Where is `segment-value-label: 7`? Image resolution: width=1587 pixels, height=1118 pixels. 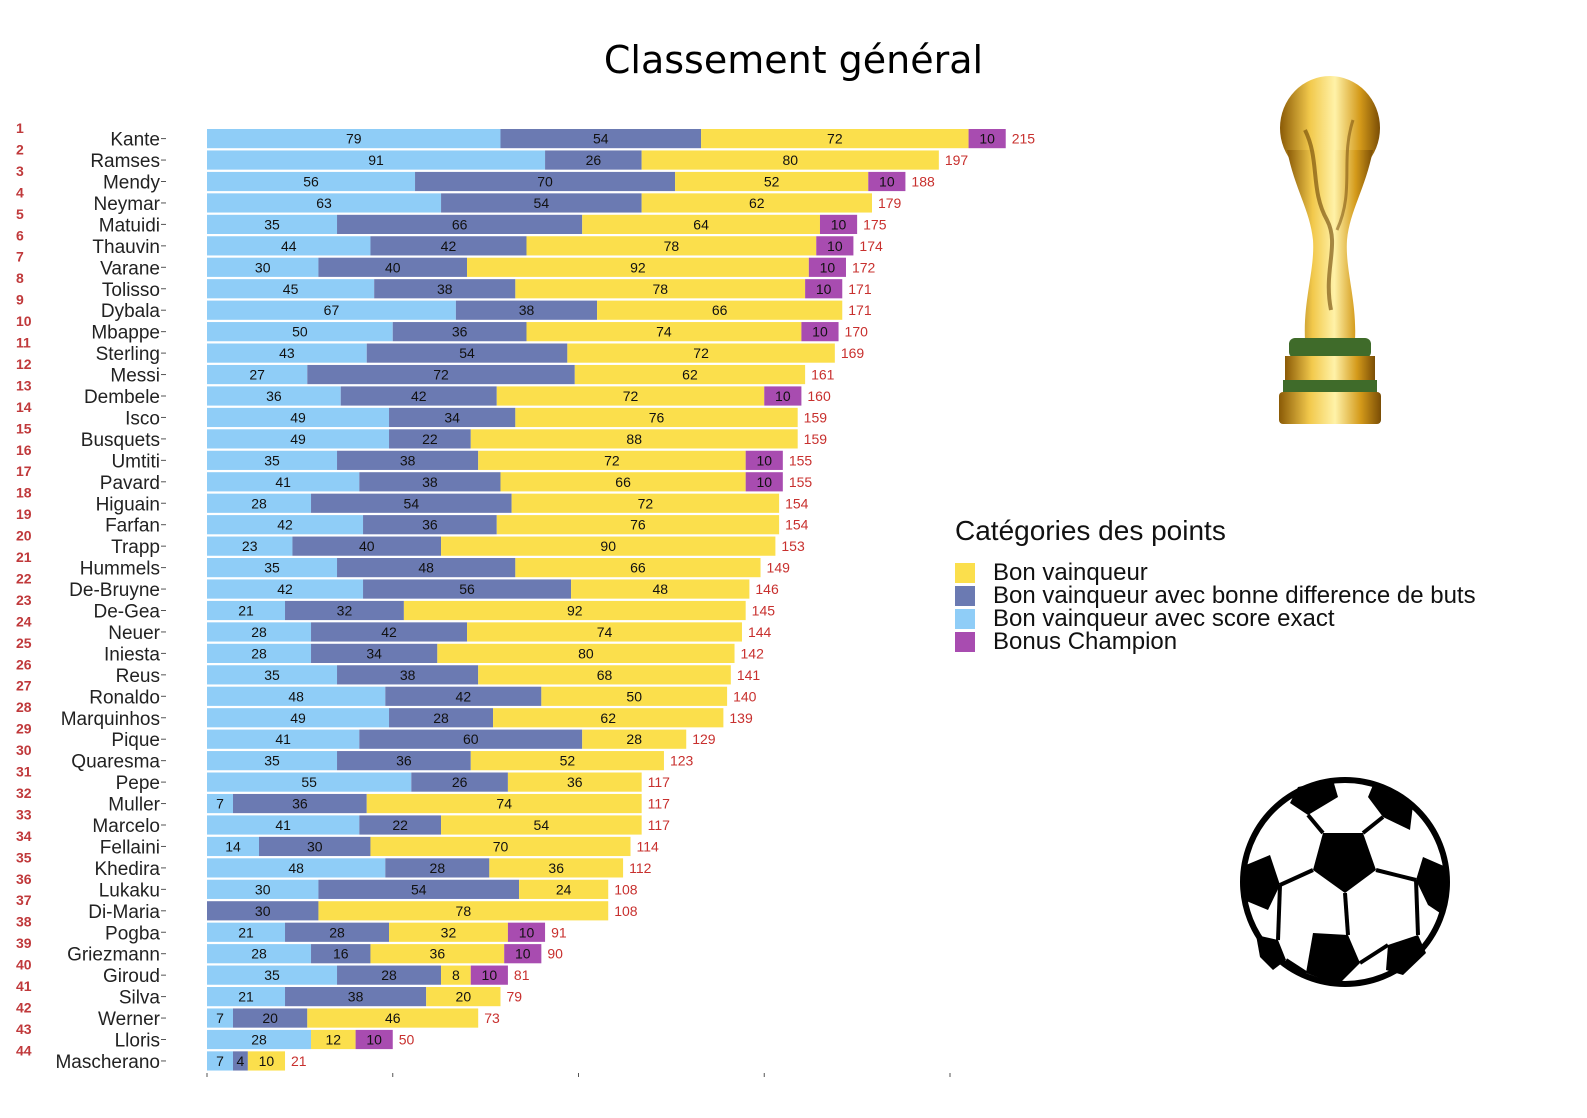 segment-value-label: 7 is located at coordinates (220, 804).